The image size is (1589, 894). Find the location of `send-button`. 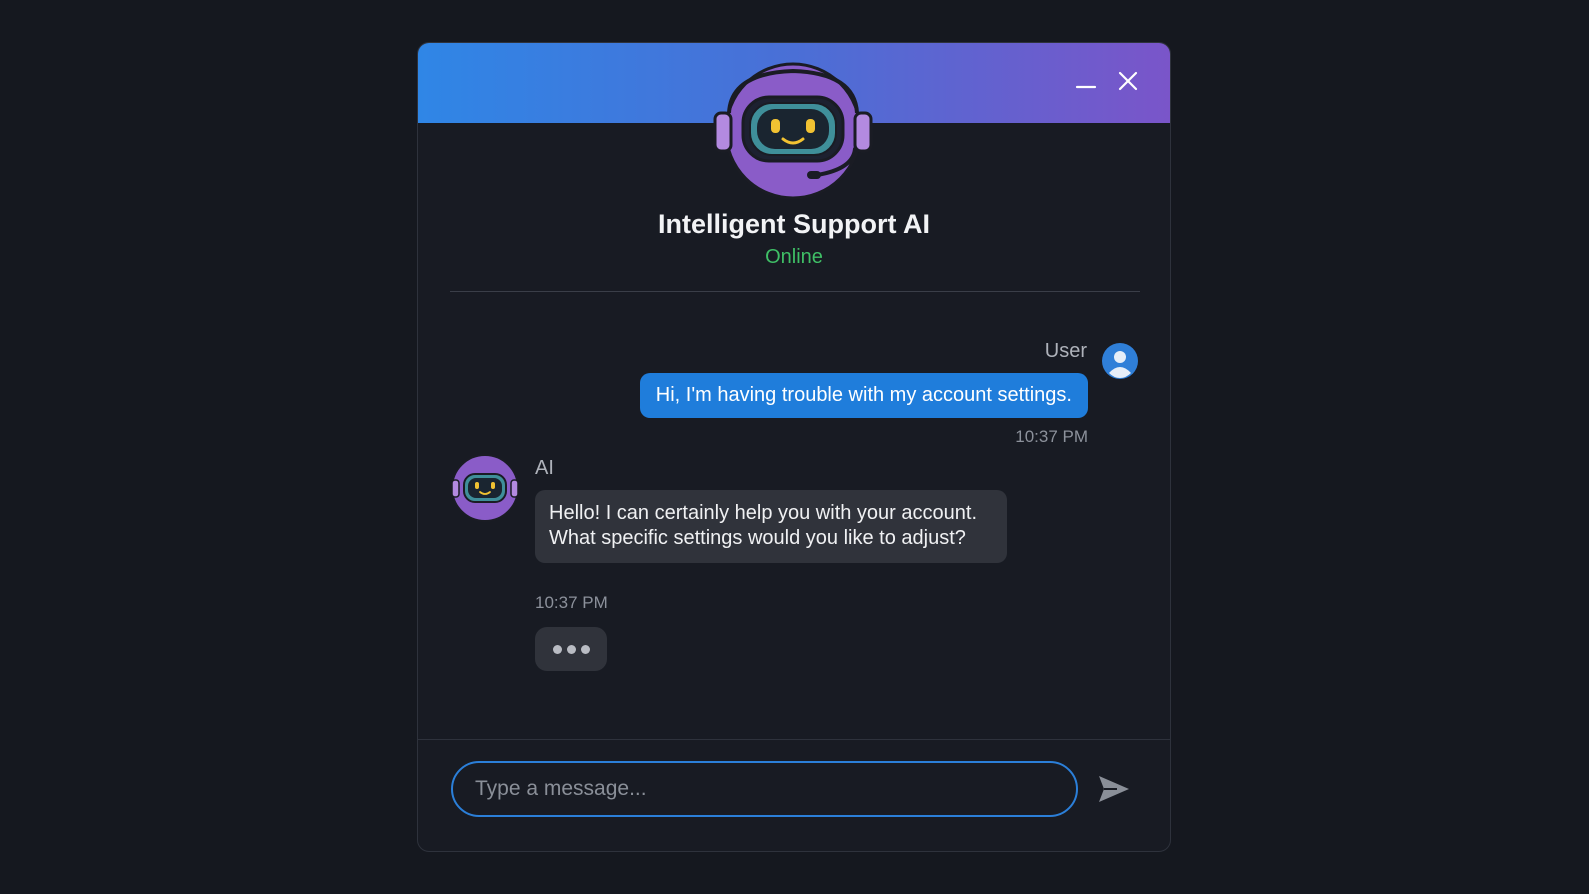

send-button is located at coordinates (1114, 789).